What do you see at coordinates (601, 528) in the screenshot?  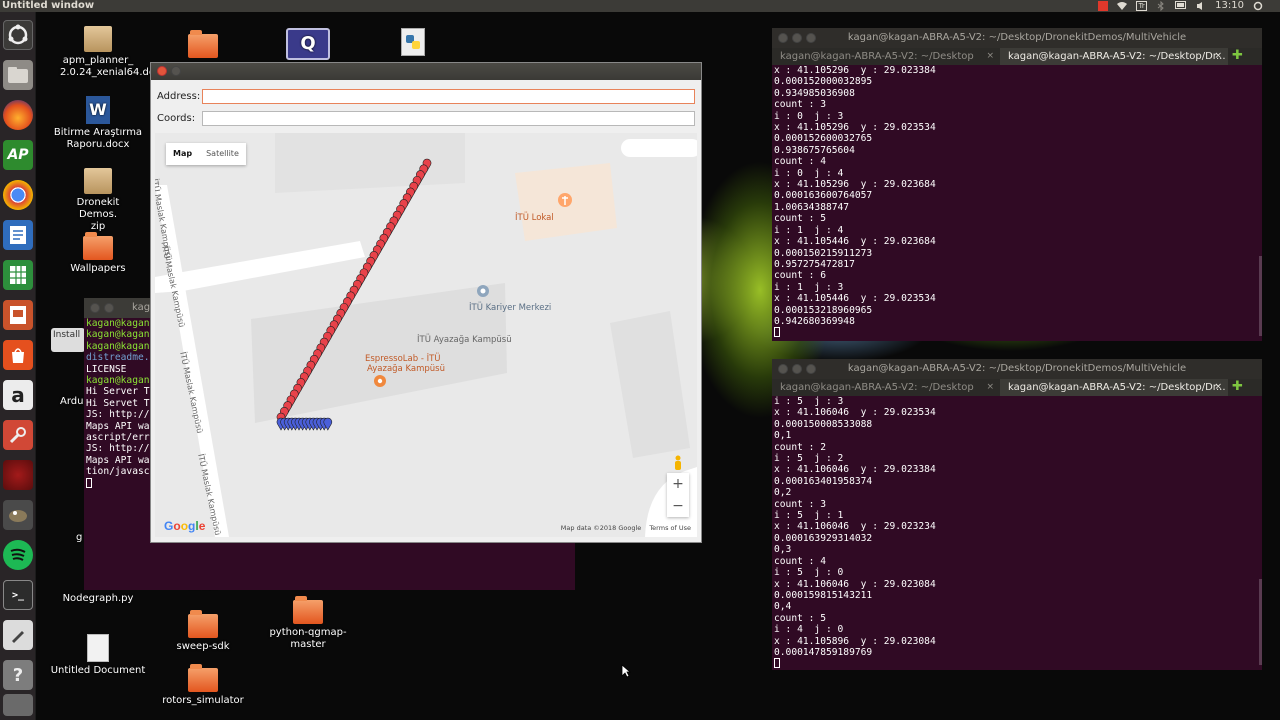 I see `map-data-attribution: Map data ©2018 Google` at bounding box center [601, 528].